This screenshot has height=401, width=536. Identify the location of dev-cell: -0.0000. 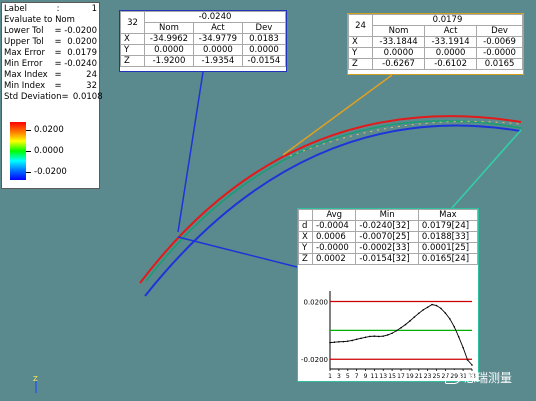
(499, 53).